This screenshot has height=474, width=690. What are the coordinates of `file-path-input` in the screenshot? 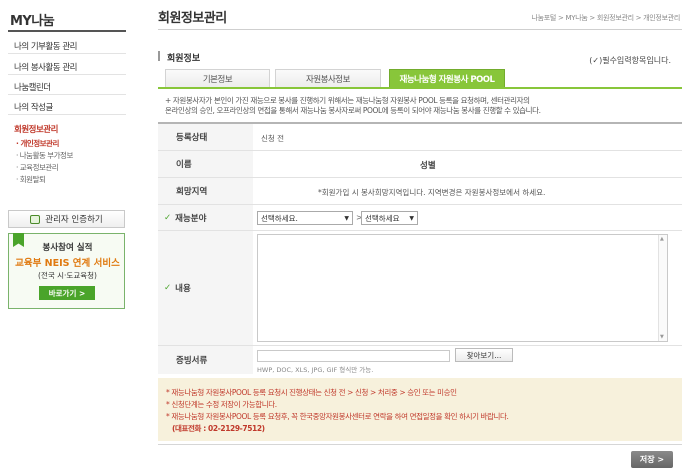 It's located at (353, 356).